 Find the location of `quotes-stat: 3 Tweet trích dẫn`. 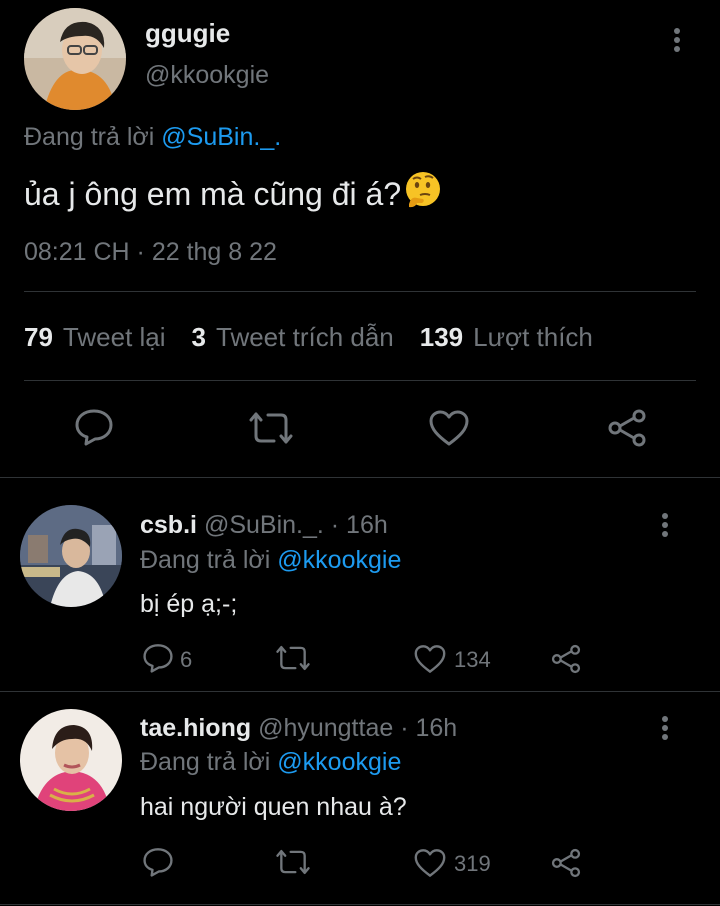

quotes-stat: 3 Tweet trích dẫn is located at coordinates (293, 337).